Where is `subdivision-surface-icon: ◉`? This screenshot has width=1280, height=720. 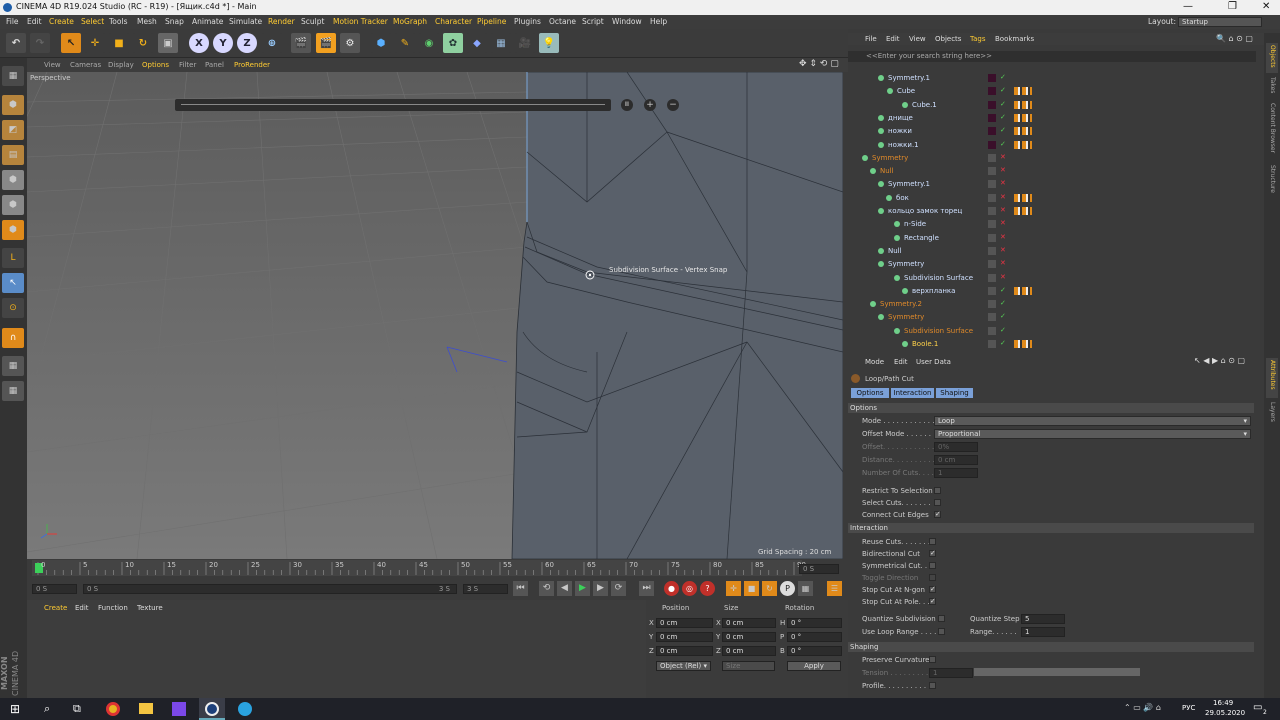 subdivision-surface-icon: ◉ is located at coordinates (429, 43).